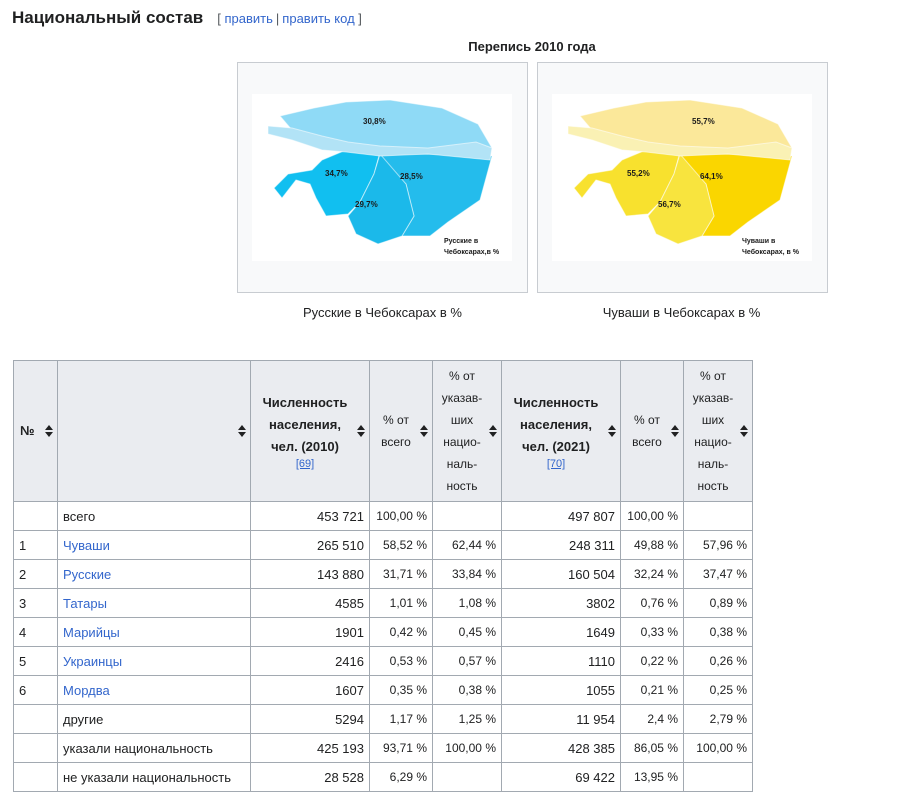 This screenshot has height=794, width=918. Describe the element at coordinates (652, 719) in the screenshot. I see `pct-total-2021: 2,4 %` at that location.